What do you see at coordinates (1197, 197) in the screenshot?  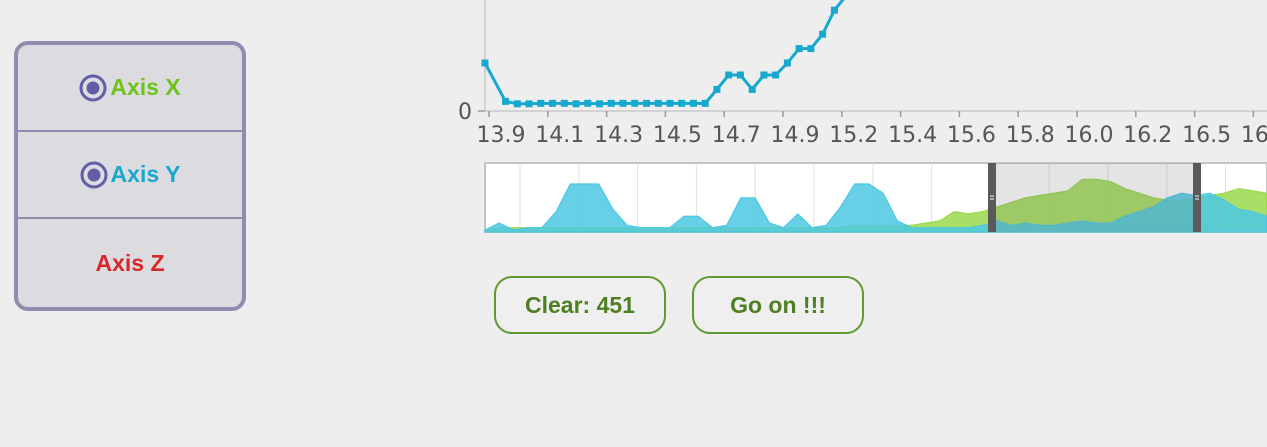 I see `navigator-right-handle` at bounding box center [1197, 197].